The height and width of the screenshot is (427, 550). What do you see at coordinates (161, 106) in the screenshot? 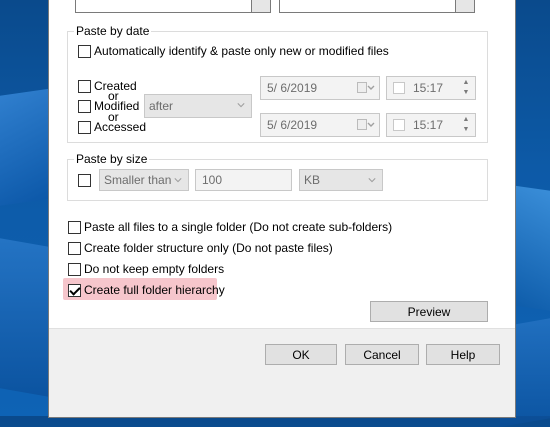
I see `date-relation-value: after` at bounding box center [161, 106].